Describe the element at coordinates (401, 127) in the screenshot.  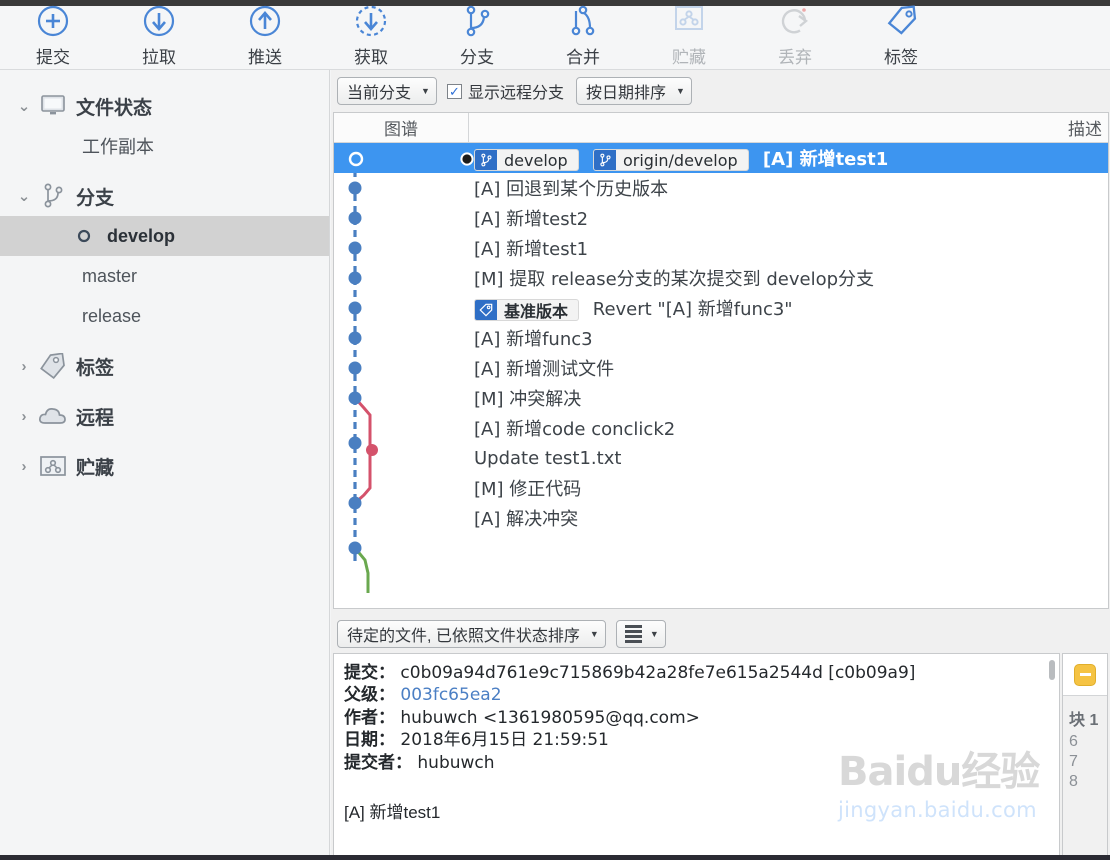
I see `column-header-graph: 图谱` at that location.